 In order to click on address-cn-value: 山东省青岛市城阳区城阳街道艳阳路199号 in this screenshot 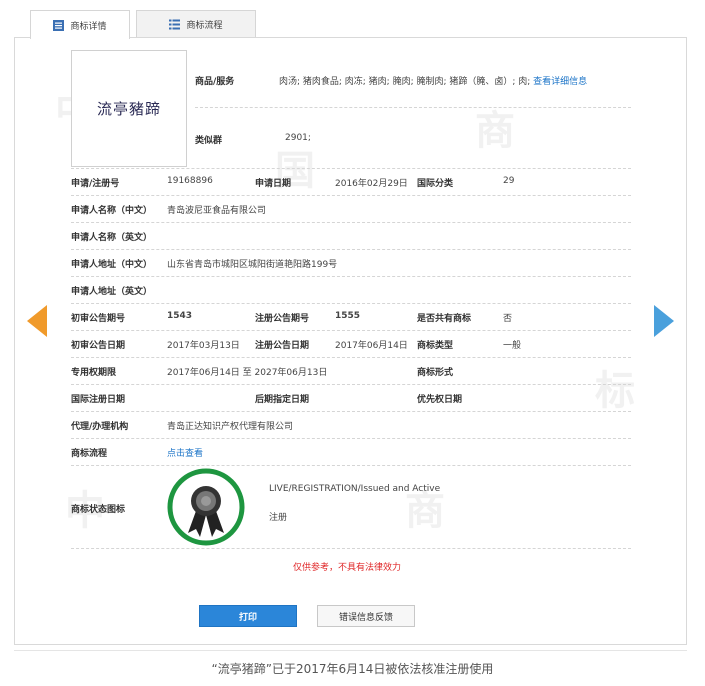, I will do `click(252, 265)`.